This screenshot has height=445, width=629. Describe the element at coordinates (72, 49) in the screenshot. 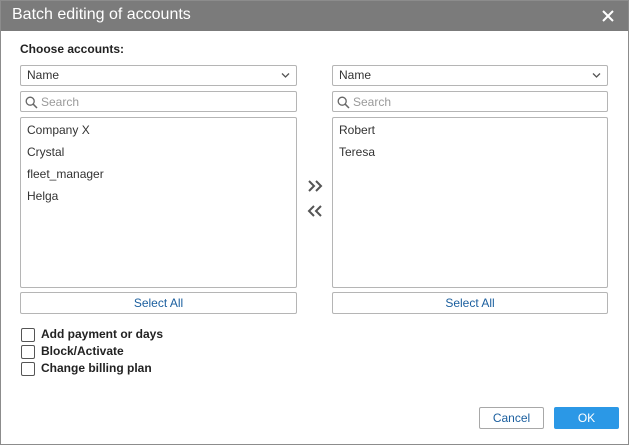

I see `choose-accounts-label: Choose accounts:` at that location.